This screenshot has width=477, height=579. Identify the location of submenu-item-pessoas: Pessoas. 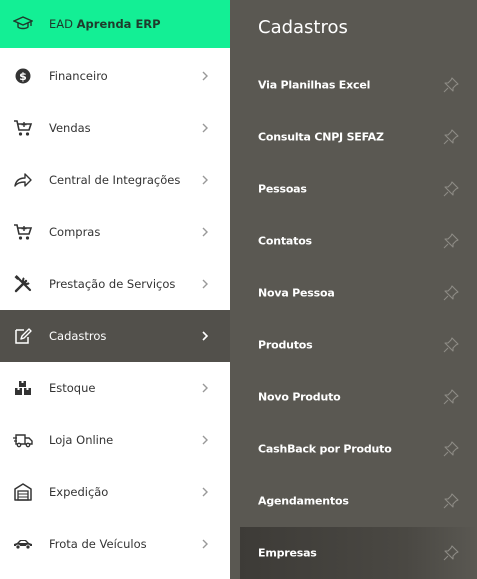
(353, 189).